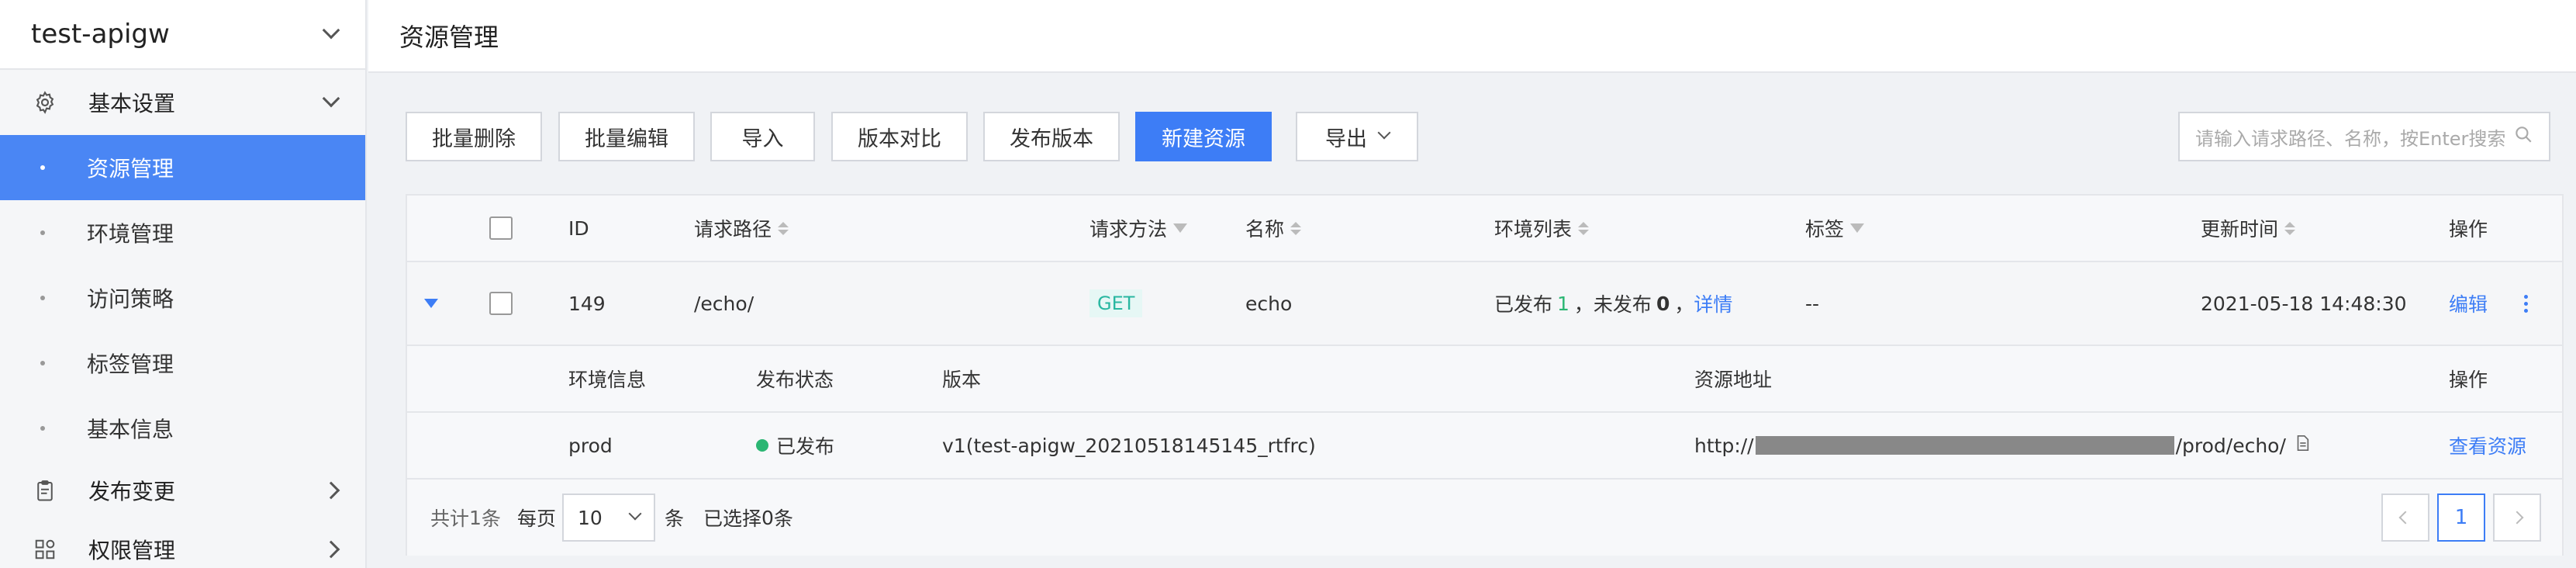 The image size is (2576, 568). I want to click on column-label: ID, so click(578, 228).